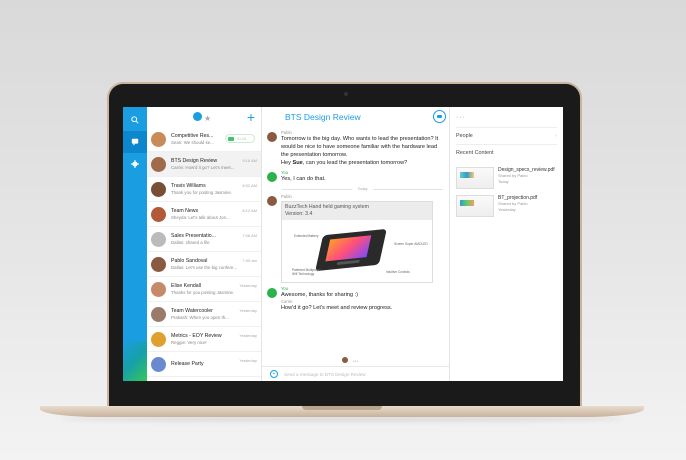  What do you see at coordinates (249, 185) in the screenshot?
I see `room-time: 8:52 AM` at bounding box center [249, 185].